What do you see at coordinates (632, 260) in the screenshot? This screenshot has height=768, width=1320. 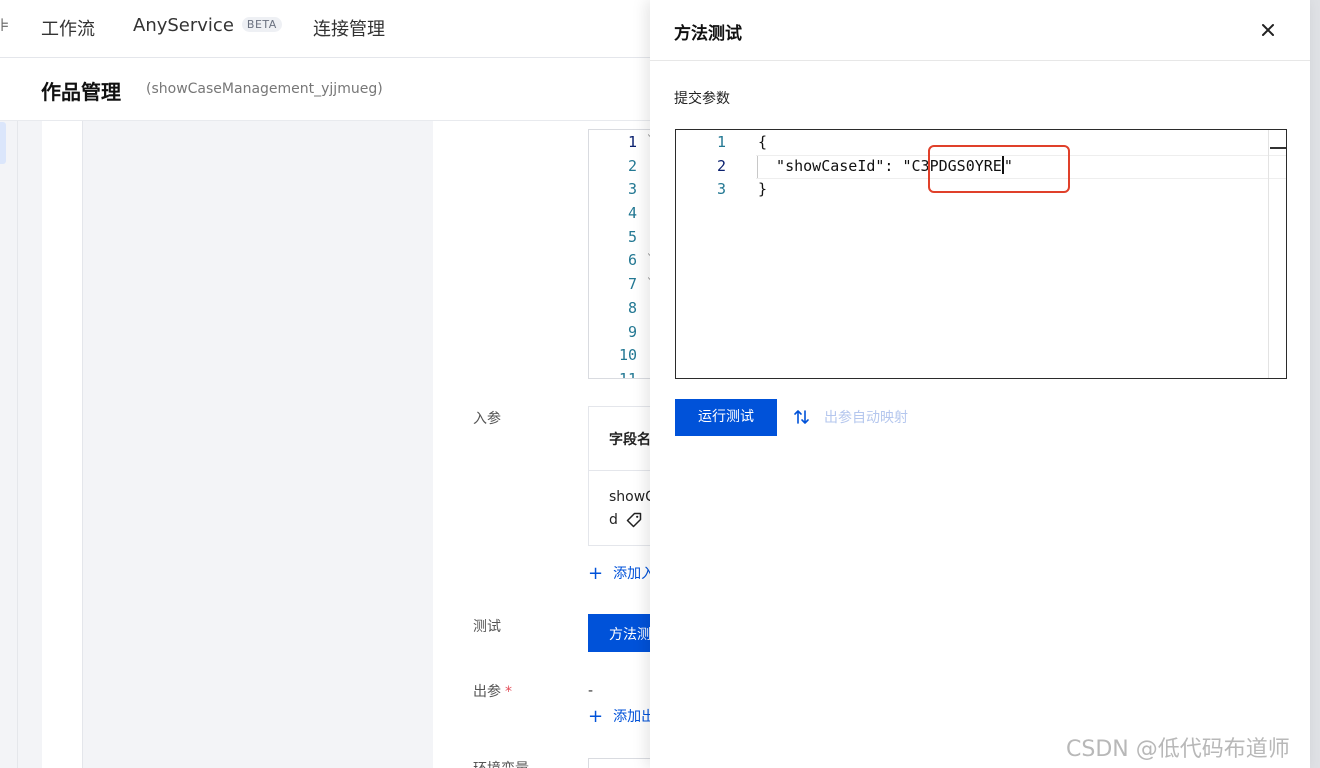 I see `line-number: 6` at bounding box center [632, 260].